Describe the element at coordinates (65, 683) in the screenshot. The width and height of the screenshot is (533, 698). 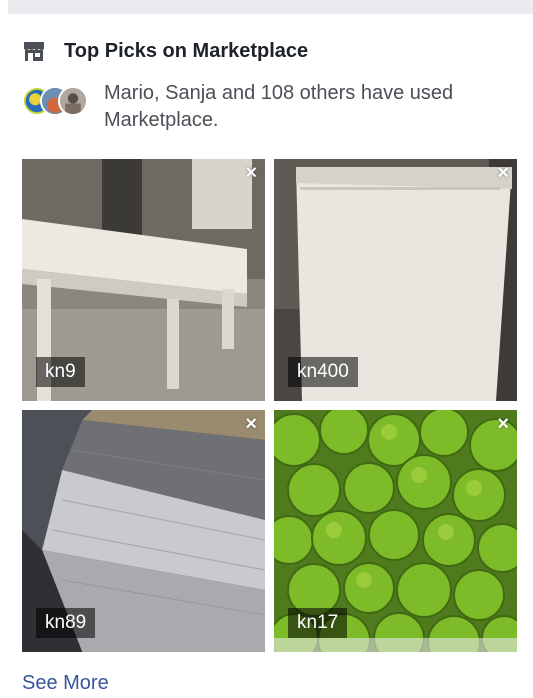
I see `see-more-link: See More` at that location.